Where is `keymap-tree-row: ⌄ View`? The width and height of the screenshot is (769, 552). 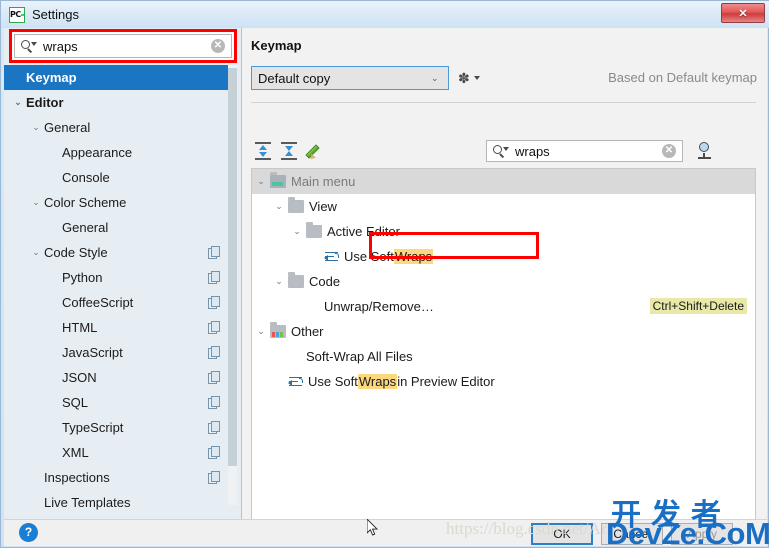
keymap-tree-row: ⌄ View is located at coordinates (503, 206).